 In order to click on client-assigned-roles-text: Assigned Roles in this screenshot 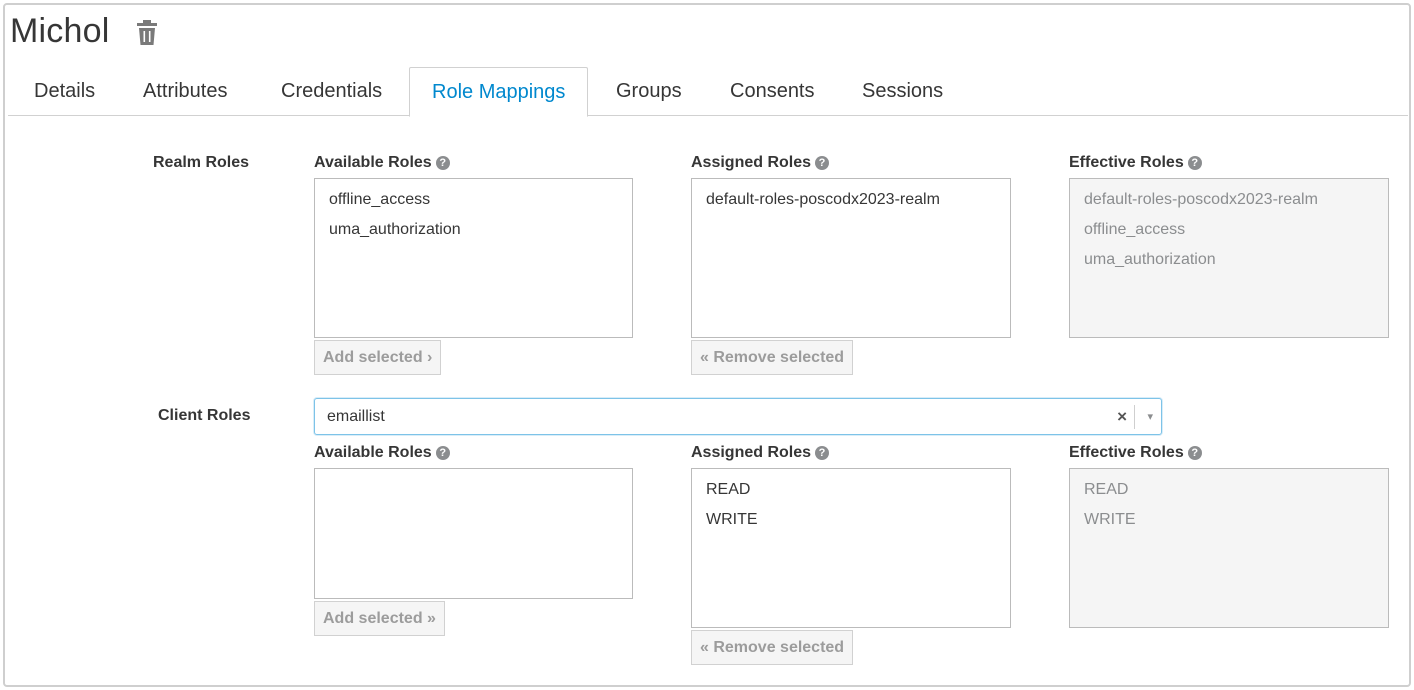, I will do `click(751, 452)`.